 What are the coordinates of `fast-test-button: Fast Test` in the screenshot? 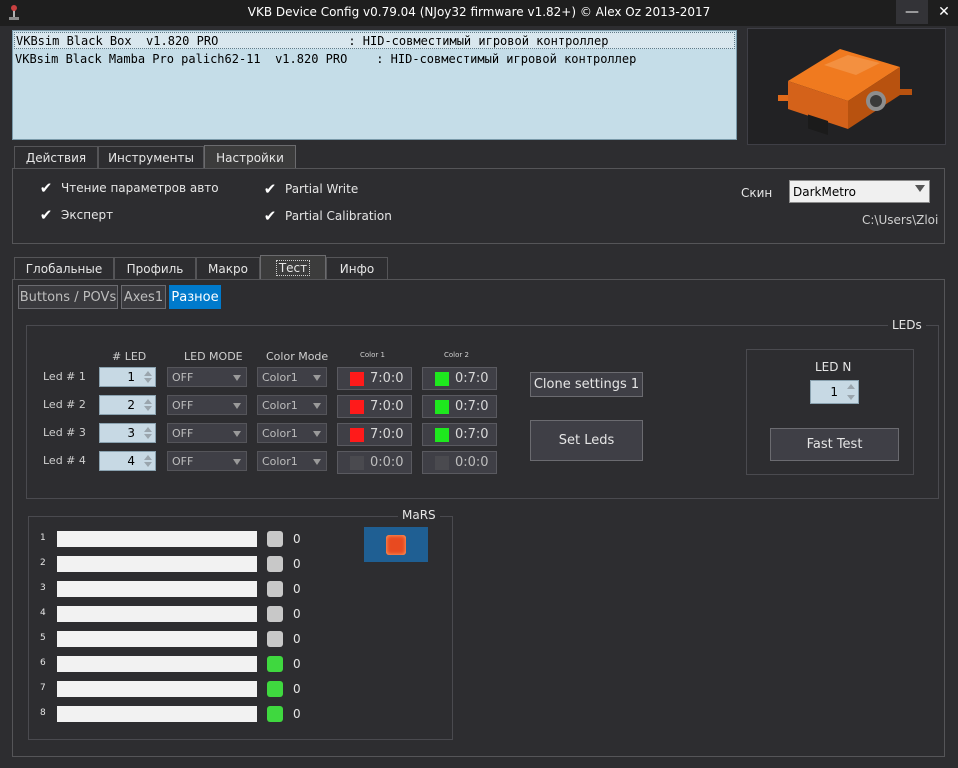 It's located at (834, 444).